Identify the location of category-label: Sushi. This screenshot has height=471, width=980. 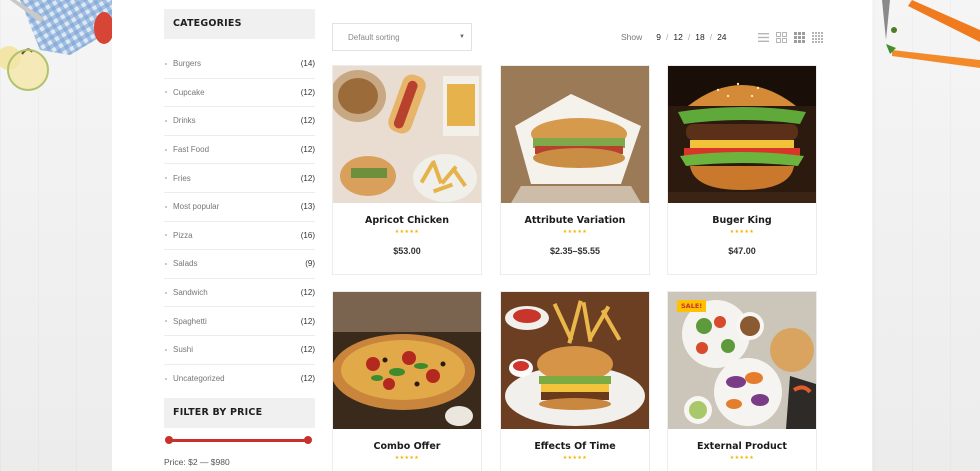
(183, 350).